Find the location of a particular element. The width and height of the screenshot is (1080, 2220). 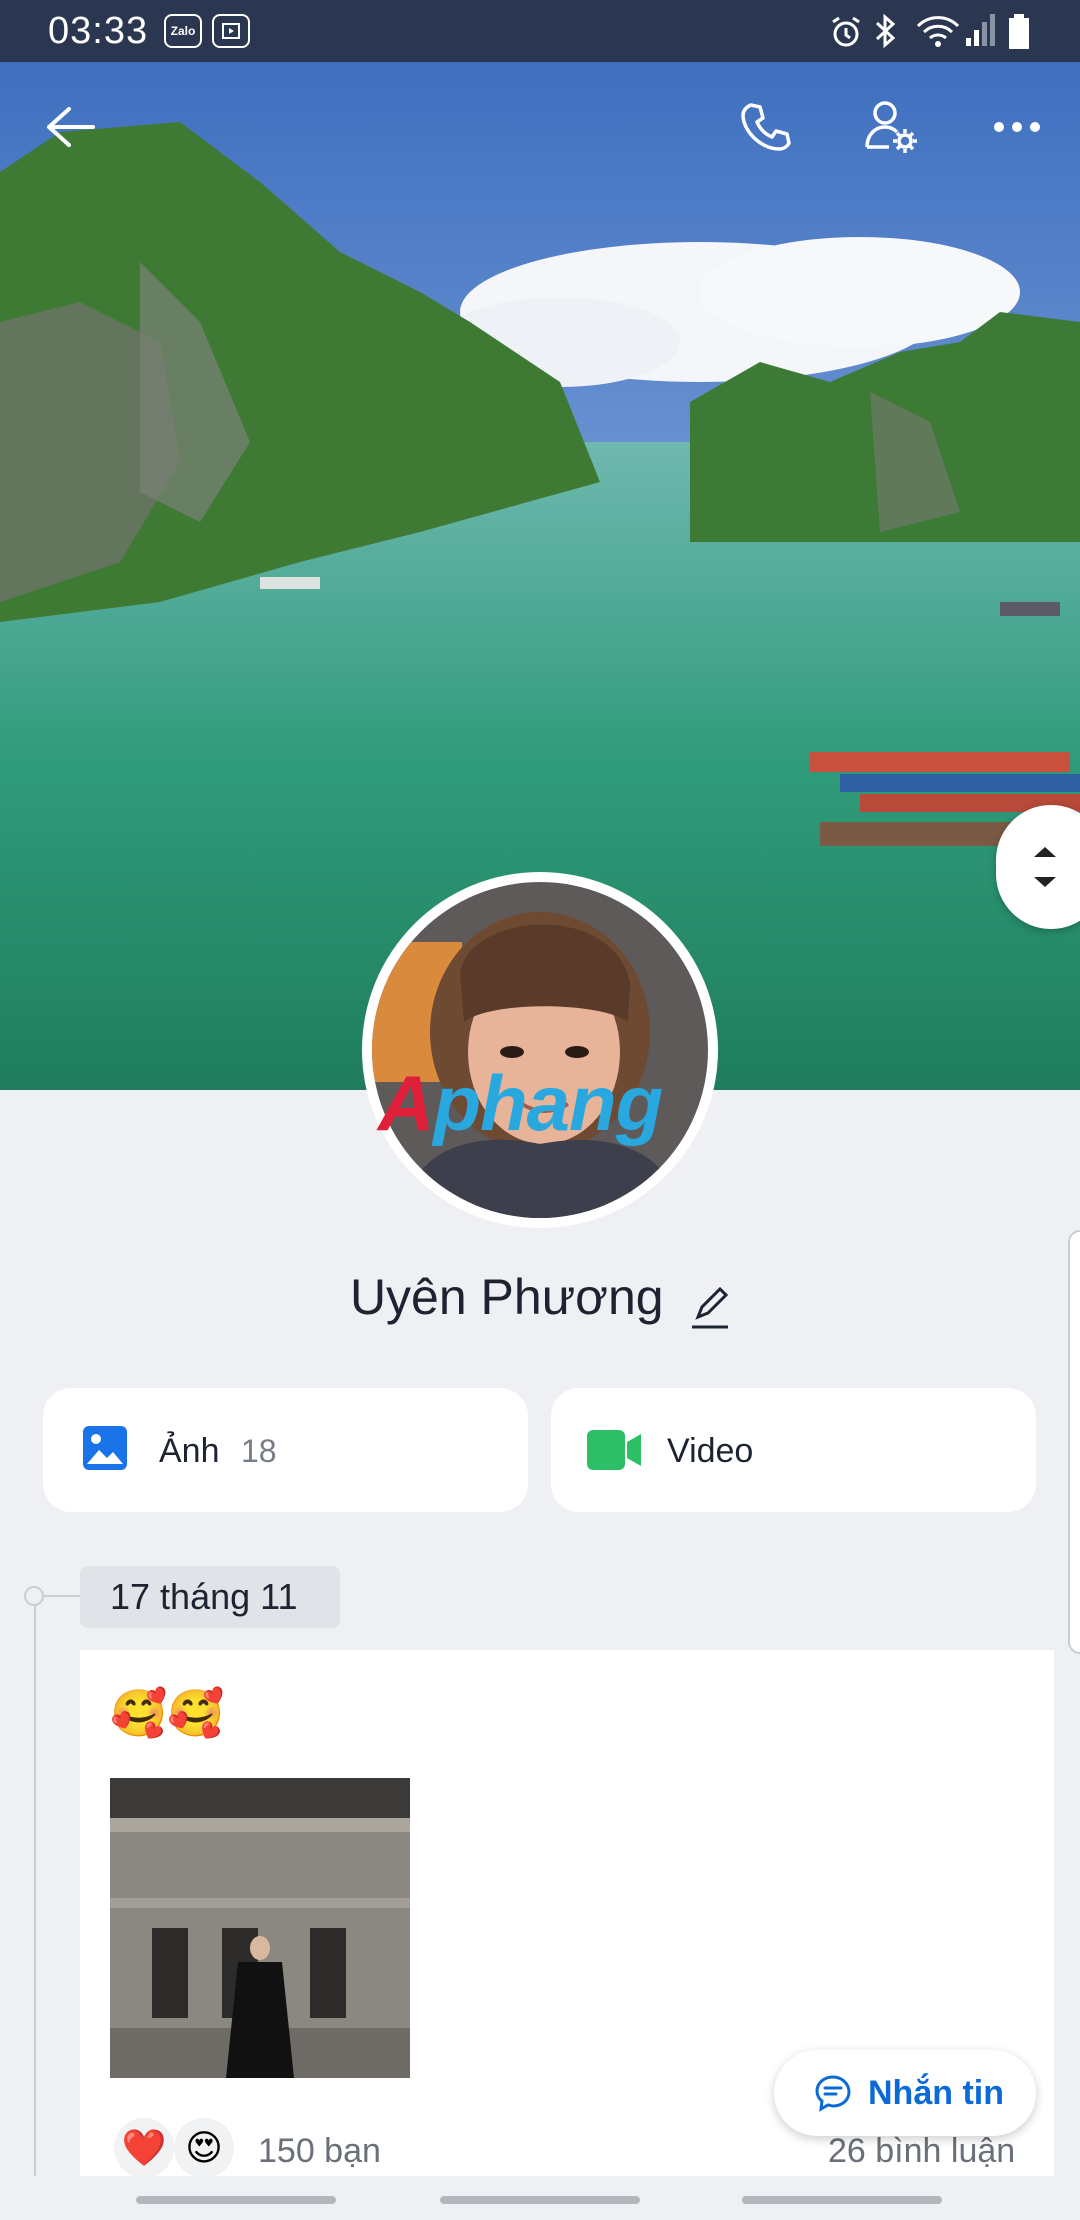

avatar-photo is located at coordinates (540, 1050).